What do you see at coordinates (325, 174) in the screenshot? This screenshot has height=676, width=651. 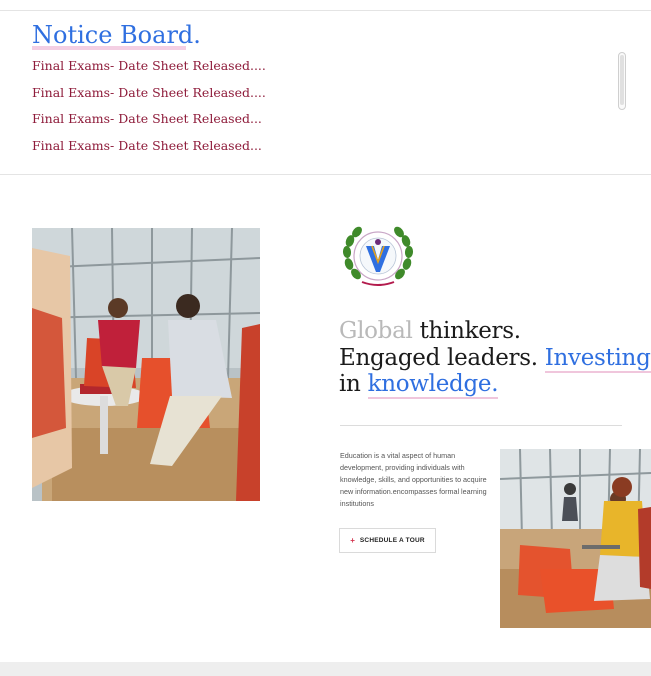 I see `section-divider` at bounding box center [325, 174].